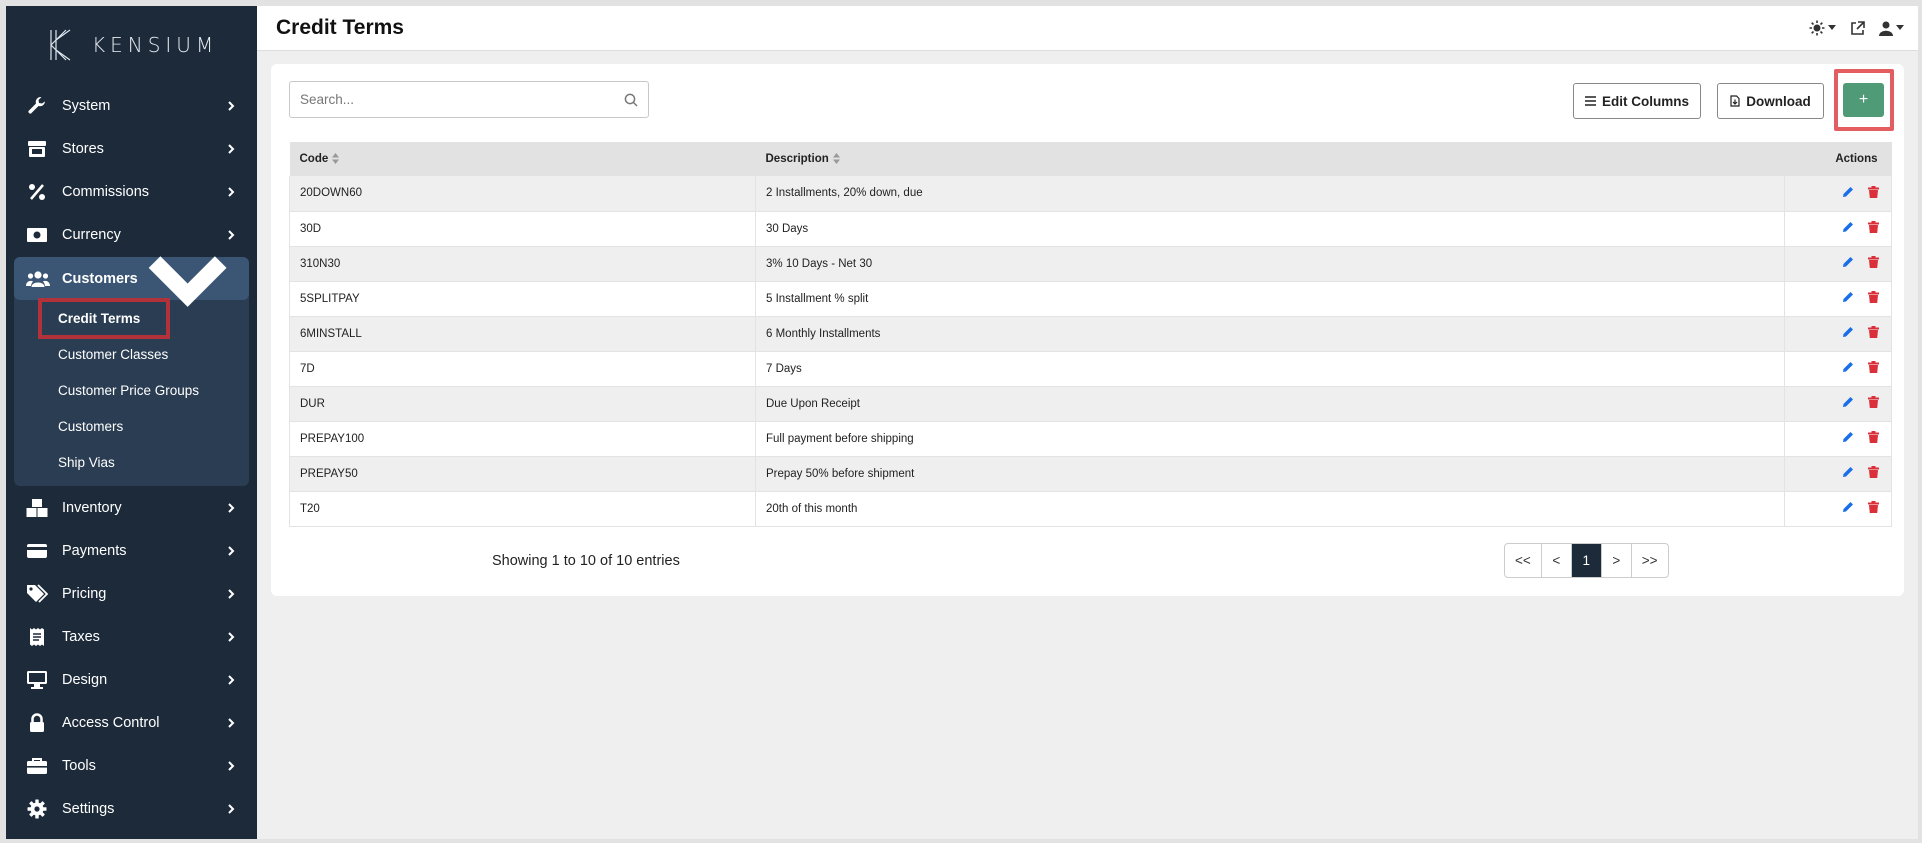 Image resolution: width=1922 pixels, height=843 pixels. What do you see at coordinates (1891, 28) in the screenshot?
I see `user-menu` at bounding box center [1891, 28].